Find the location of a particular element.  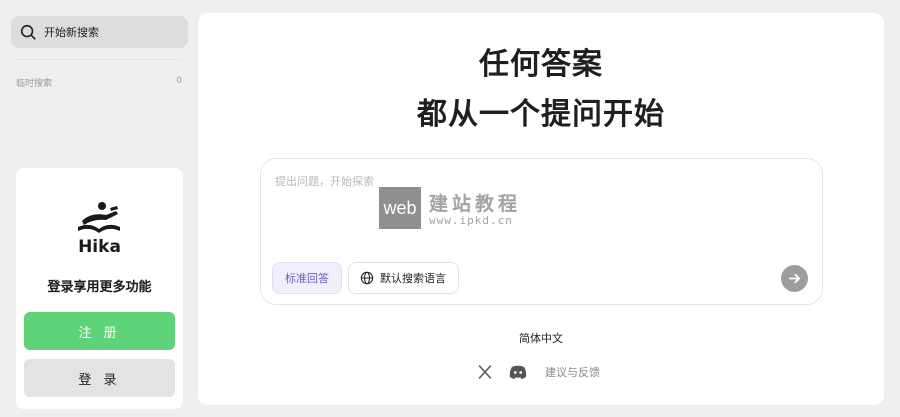

arrow-right-icon is located at coordinates (794, 278).